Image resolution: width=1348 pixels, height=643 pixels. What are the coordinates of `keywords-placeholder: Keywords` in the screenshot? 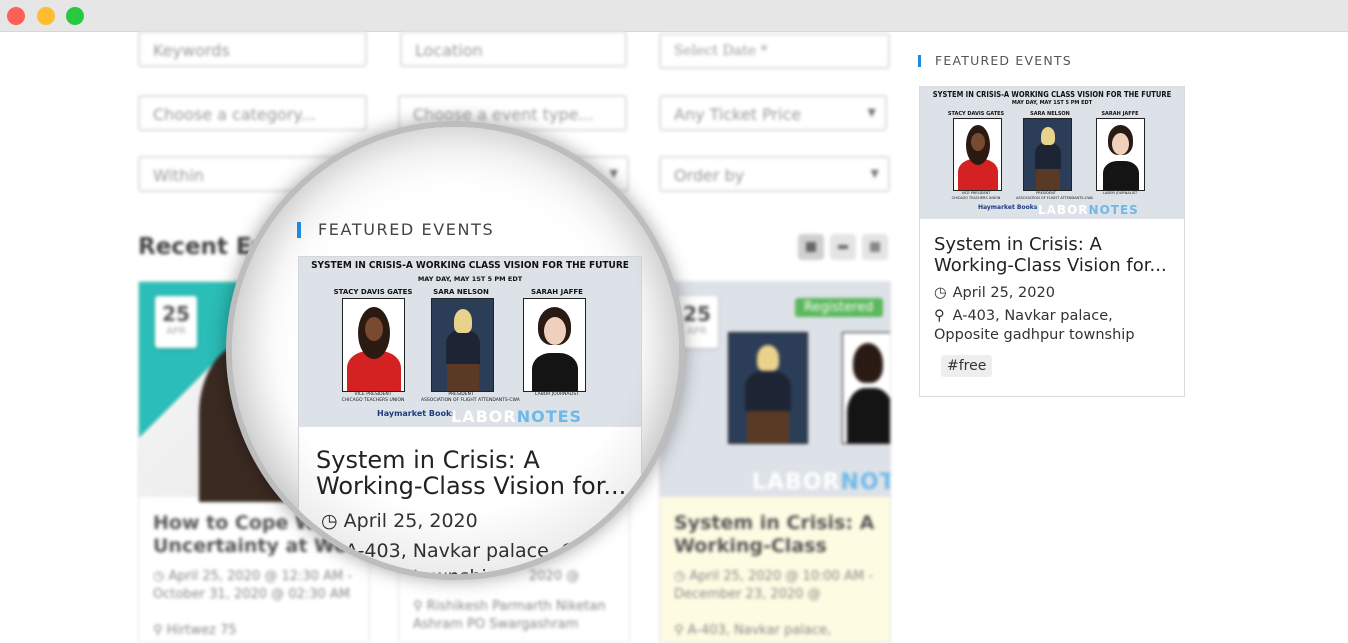 It's located at (191, 50).